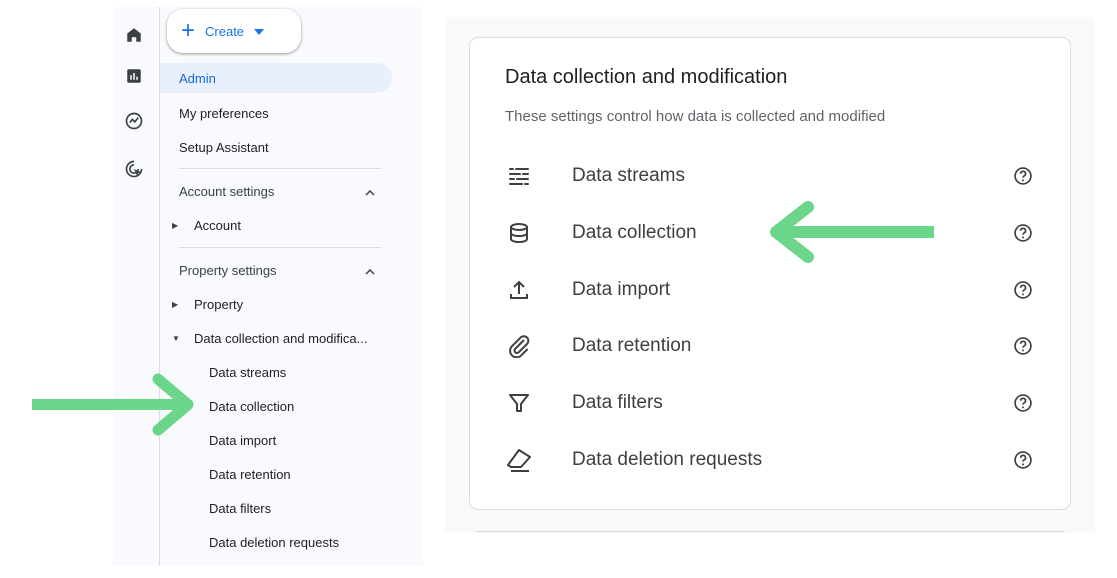 This screenshot has height=578, width=1117. I want to click on plus-icon: +, so click(188, 30).